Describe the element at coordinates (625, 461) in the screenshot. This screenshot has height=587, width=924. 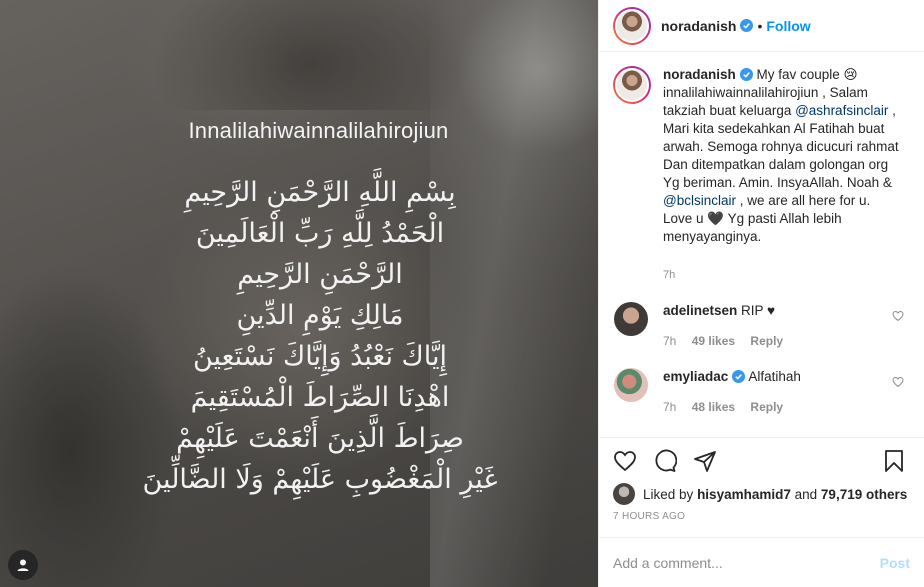
I see `heart-icon` at that location.